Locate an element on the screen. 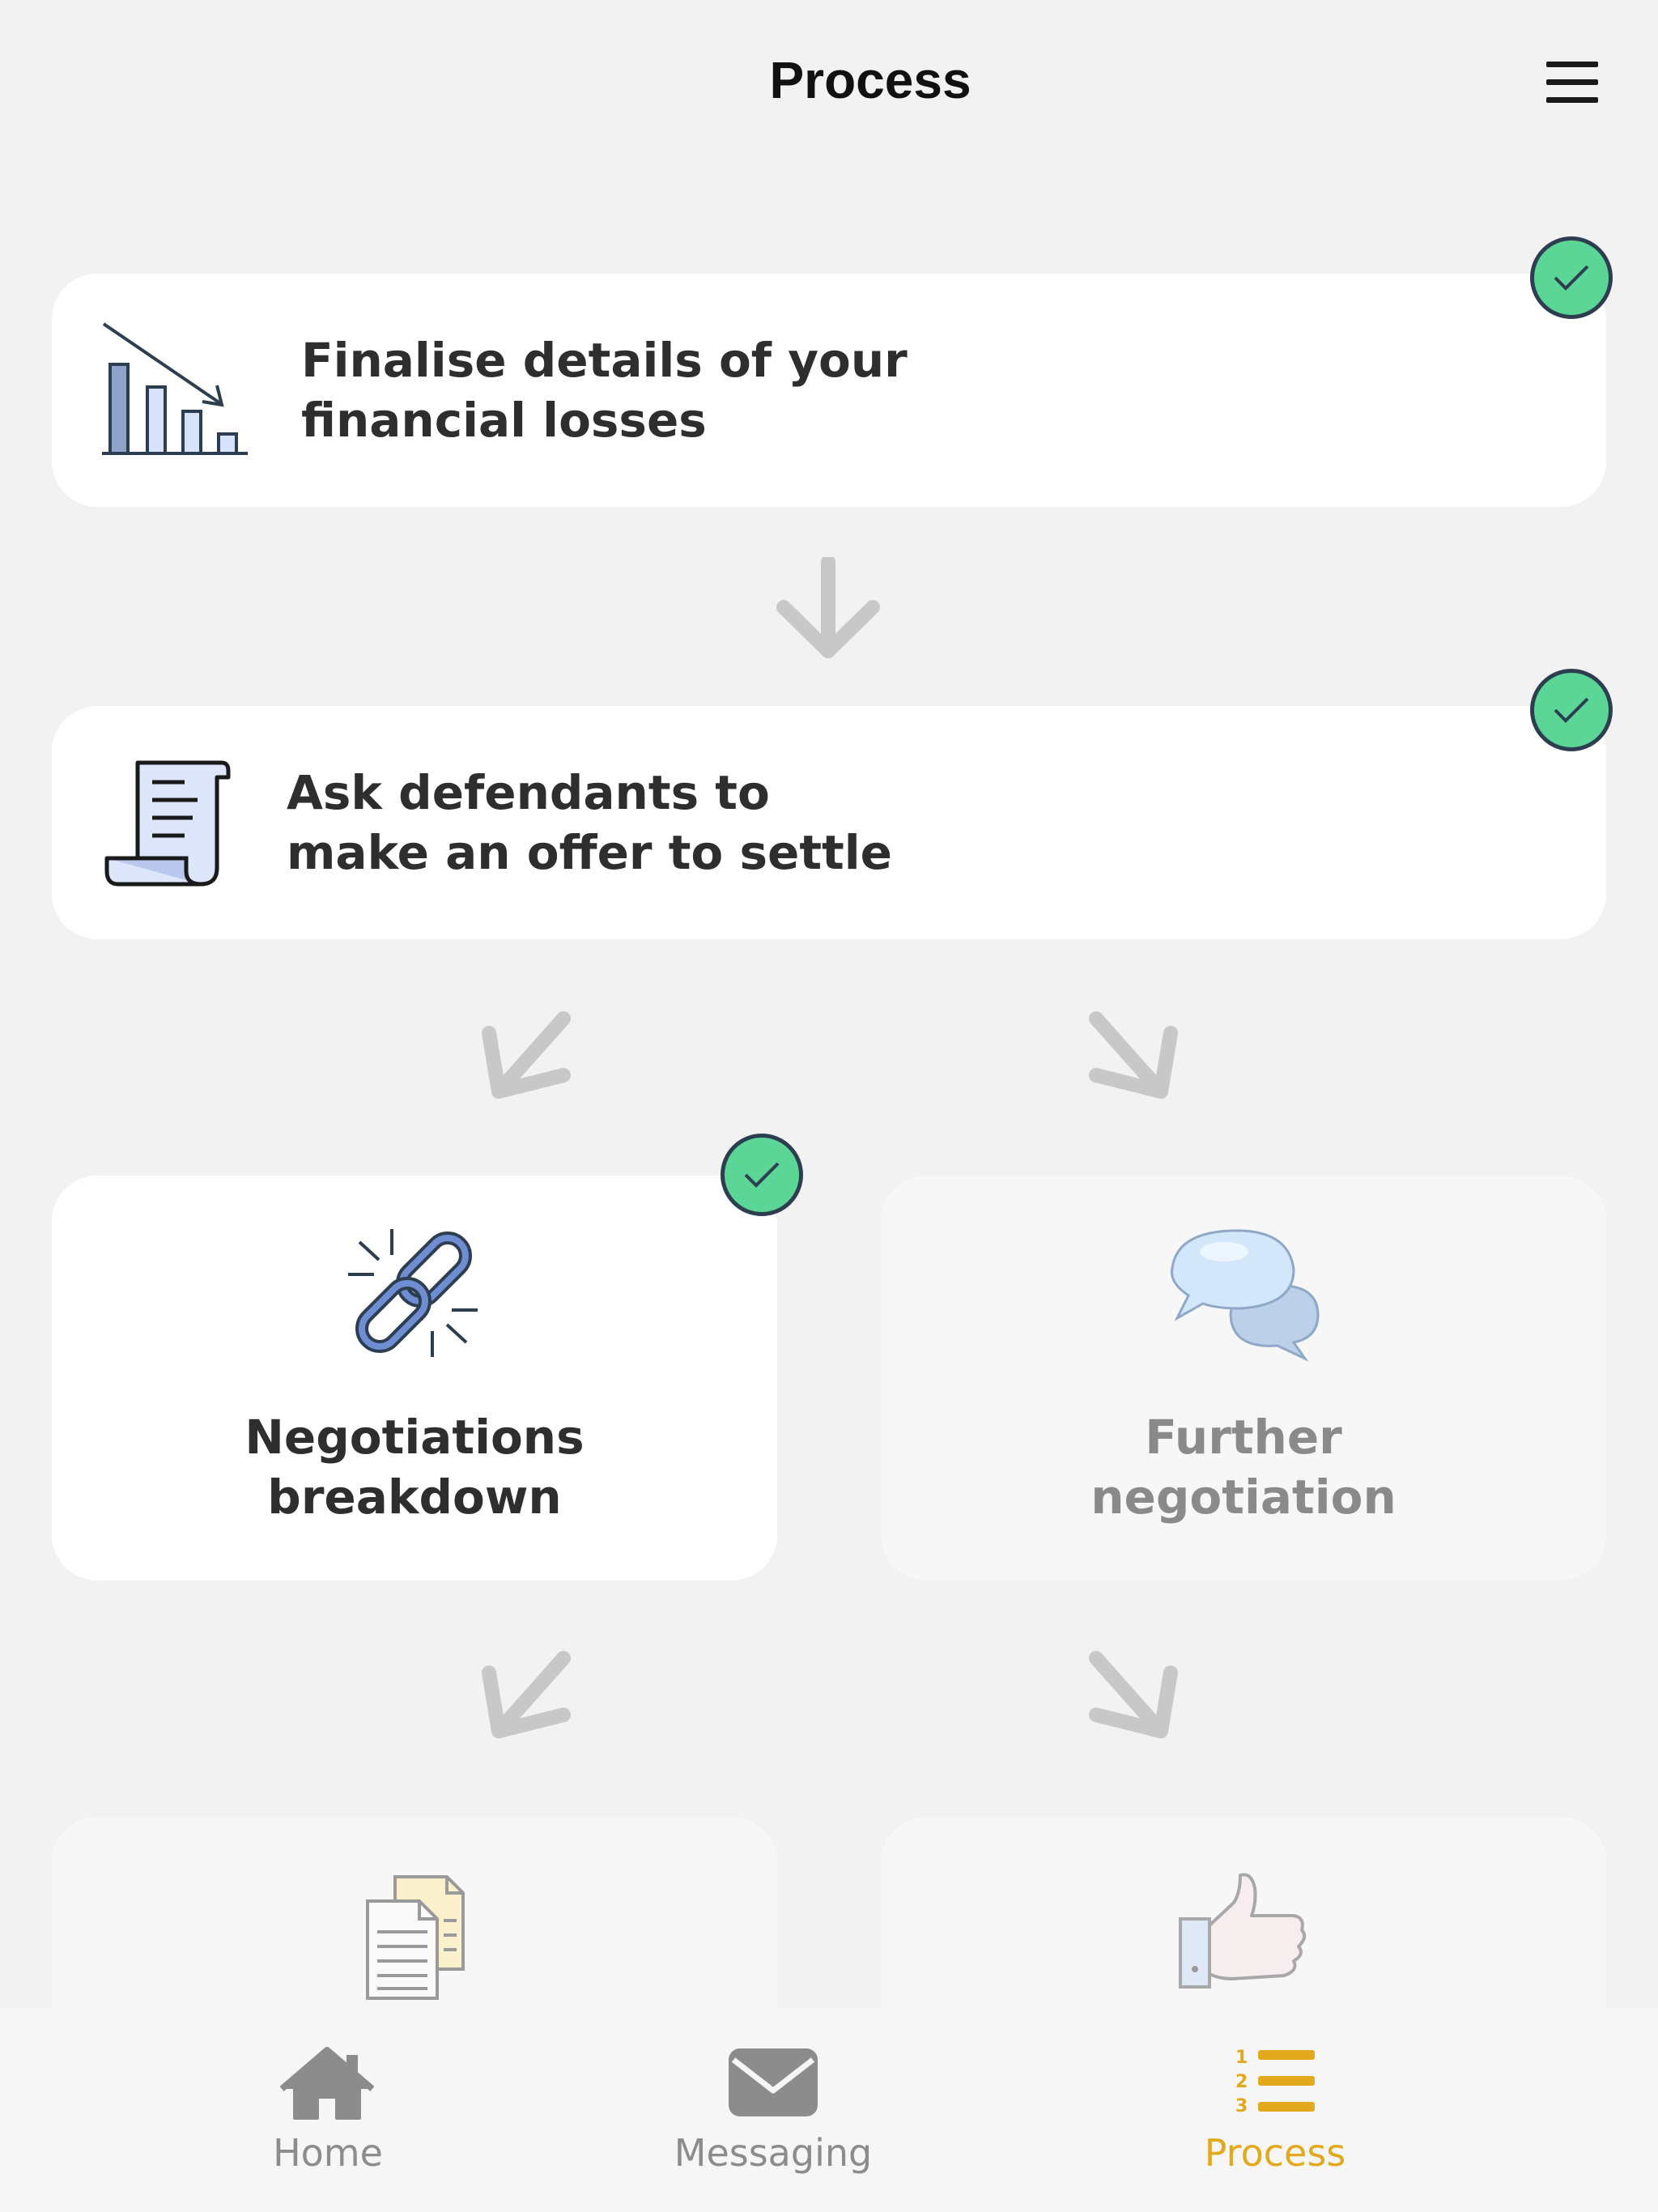 The image size is (1658, 2212). envelope-icon is located at coordinates (773, 2084).